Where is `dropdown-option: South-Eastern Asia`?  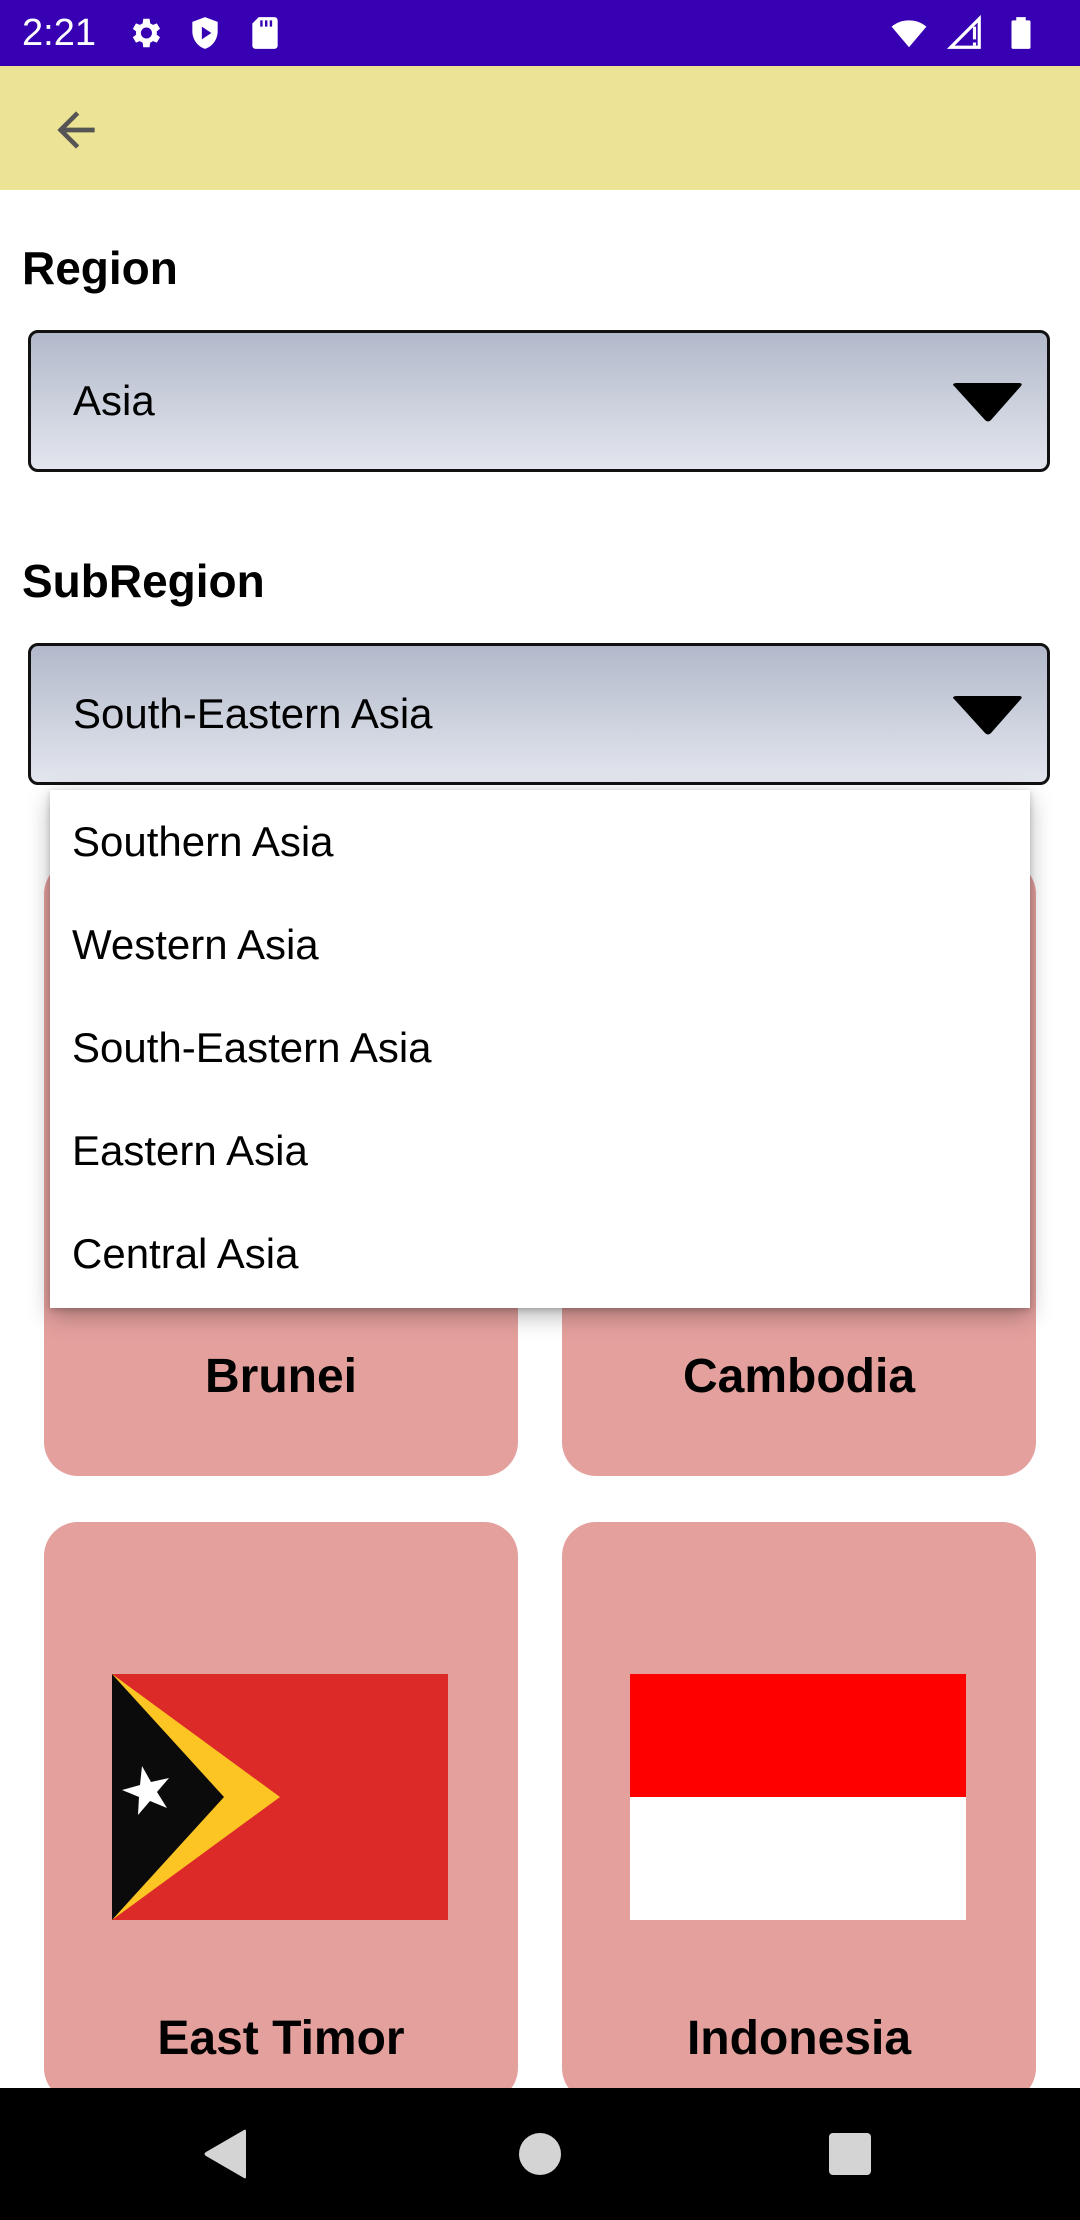 dropdown-option: South-Eastern Asia is located at coordinates (540, 1047).